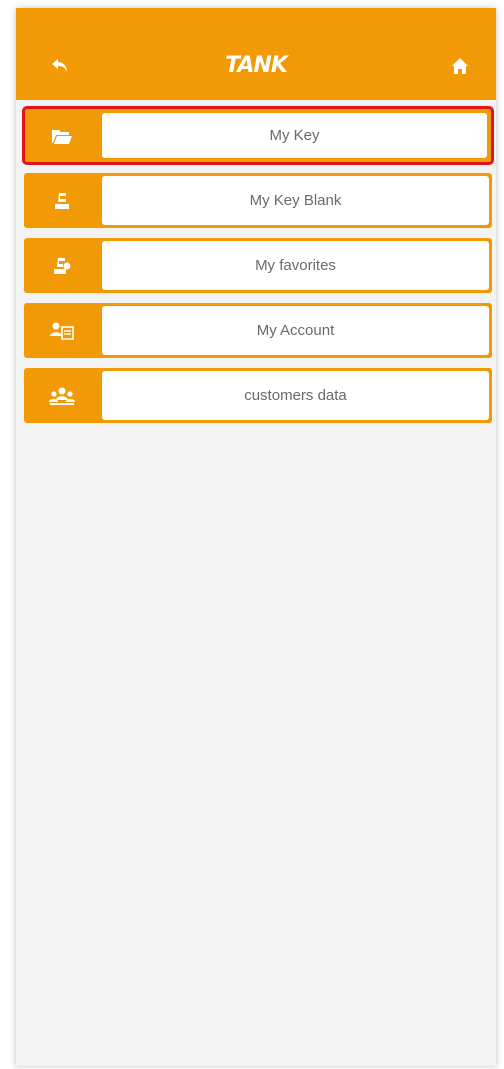 This screenshot has height=1069, width=504. Describe the element at coordinates (256, 65) in the screenshot. I see `app-title: TANK` at that location.